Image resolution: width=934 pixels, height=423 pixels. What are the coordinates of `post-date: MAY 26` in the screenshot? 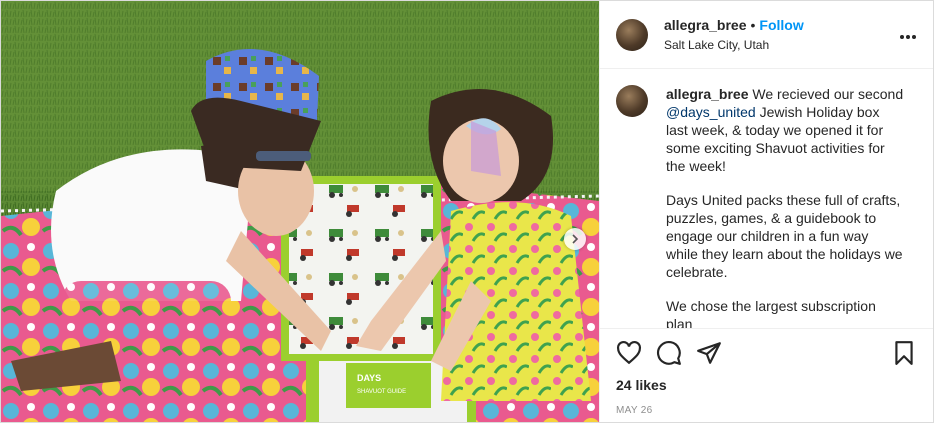 It's located at (766, 410).